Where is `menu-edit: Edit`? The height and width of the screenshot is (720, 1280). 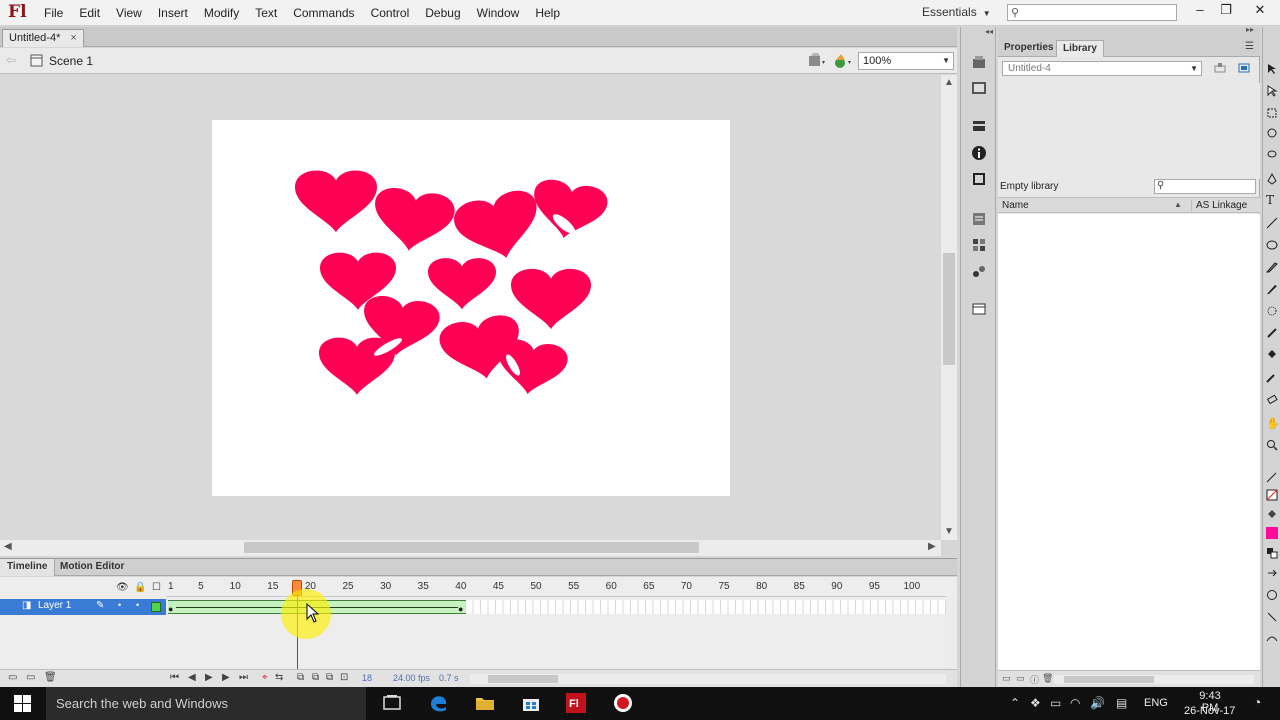
menu-edit: Edit is located at coordinates (89, 13).